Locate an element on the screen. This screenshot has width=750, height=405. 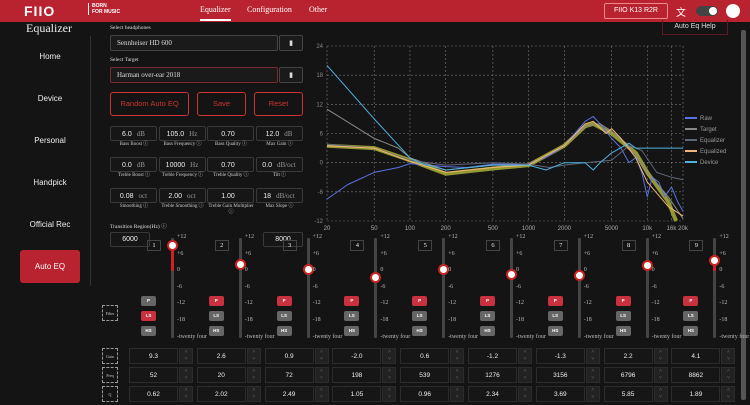
param-input: 10000 Hz is located at coordinates (182, 164).